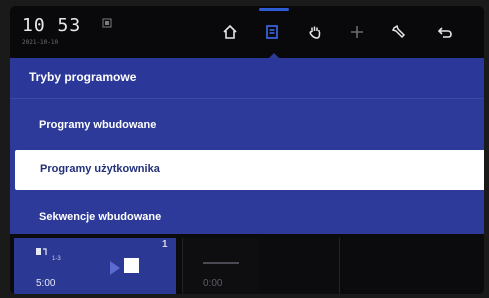 Image resolution: width=489 pixels, height=298 pixels. What do you see at coordinates (52, 25) in the screenshot?
I see `clock: 10 53` at bounding box center [52, 25].